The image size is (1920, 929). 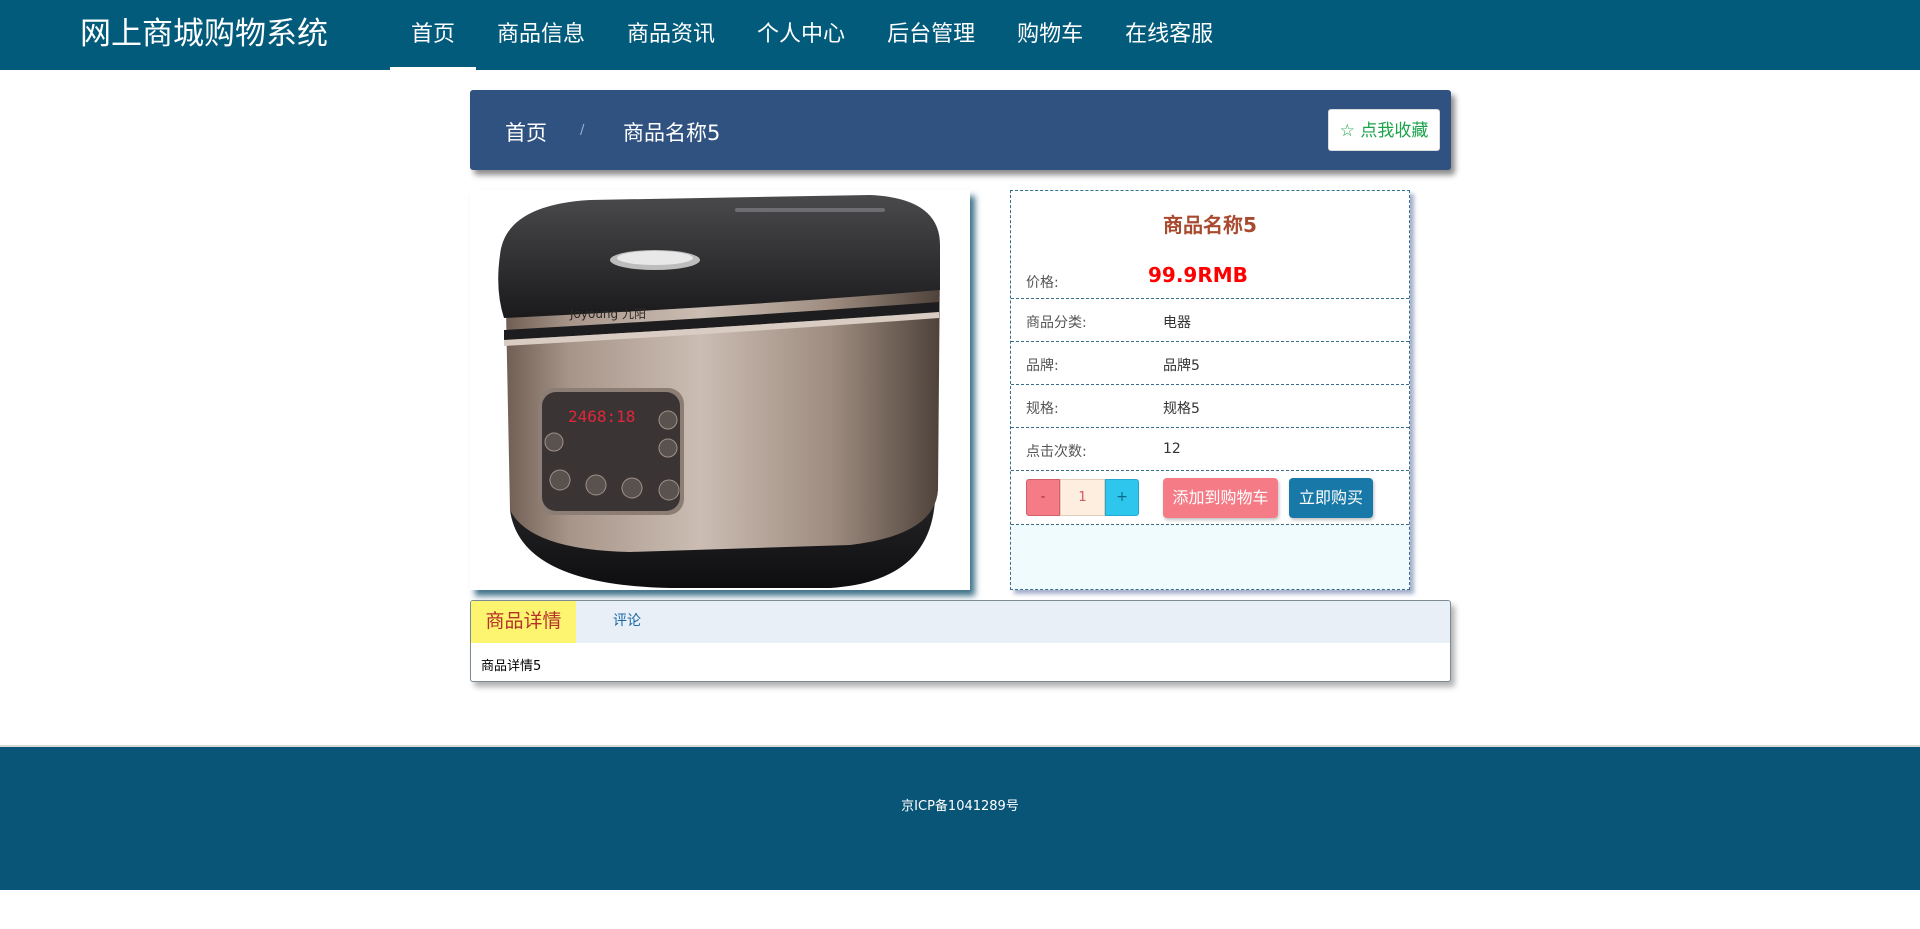 What do you see at coordinates (1169, 35) in the screenshot?
I see `nav-item-support: 在线客服` at bounding box center [1169, 35].